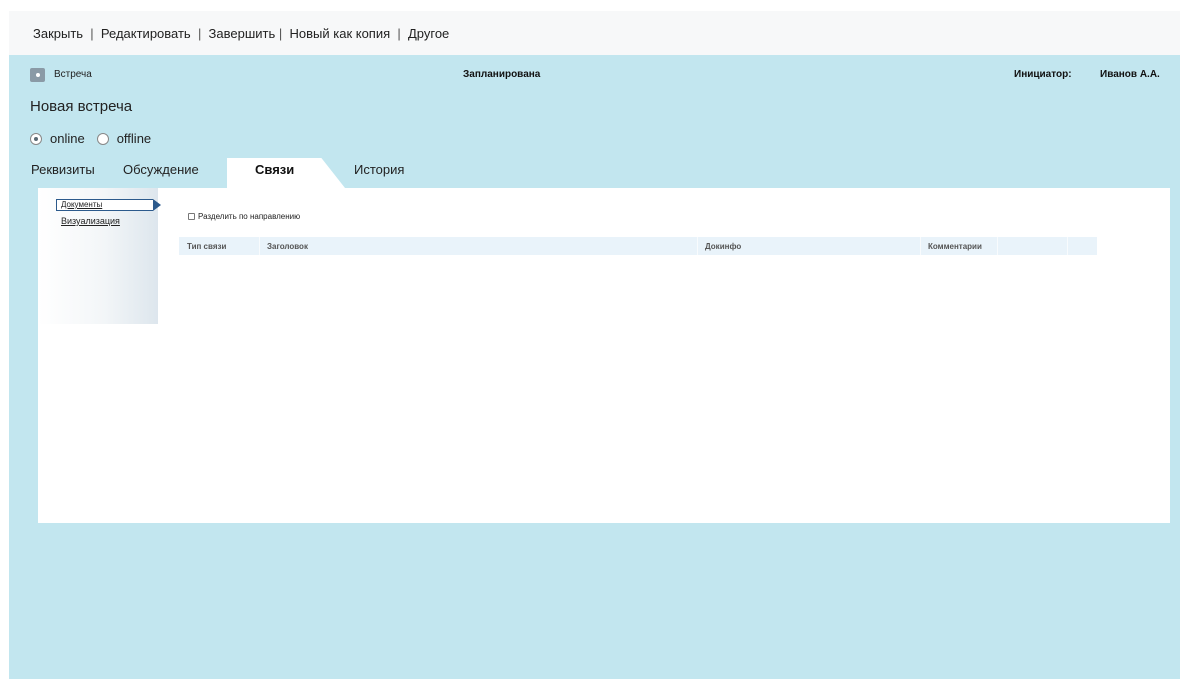 Image resolution: width=1189 pixels, height=684 pixels. Describe the element at coordinates (638, 246) in the screenshot. I see `links-grid-header: Тип связи Заголовок Докинфо Комментарии` at that location.